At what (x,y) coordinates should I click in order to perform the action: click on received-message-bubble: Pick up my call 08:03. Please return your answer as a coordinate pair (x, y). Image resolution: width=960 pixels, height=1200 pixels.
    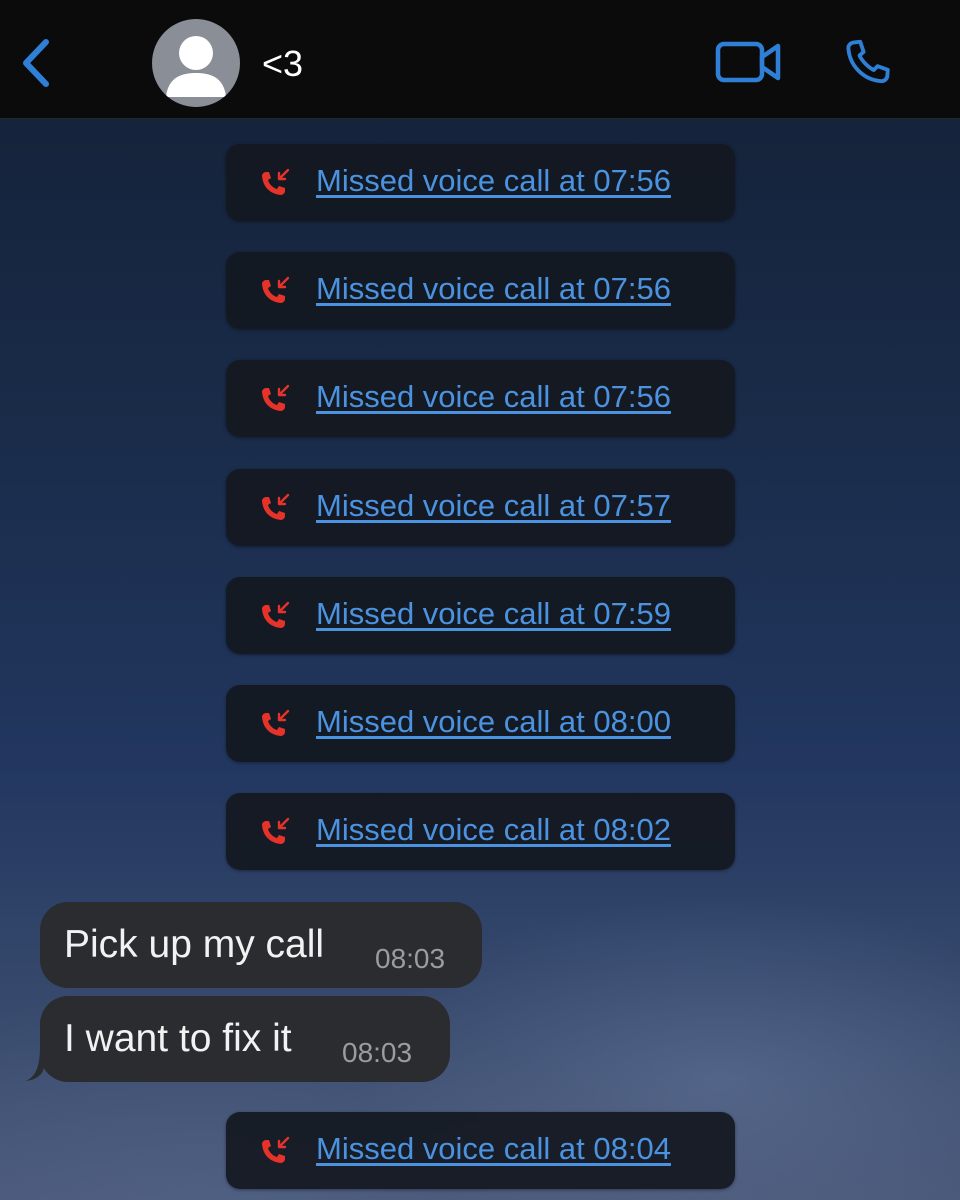
    Looking at the image, I should click on (261, 945).